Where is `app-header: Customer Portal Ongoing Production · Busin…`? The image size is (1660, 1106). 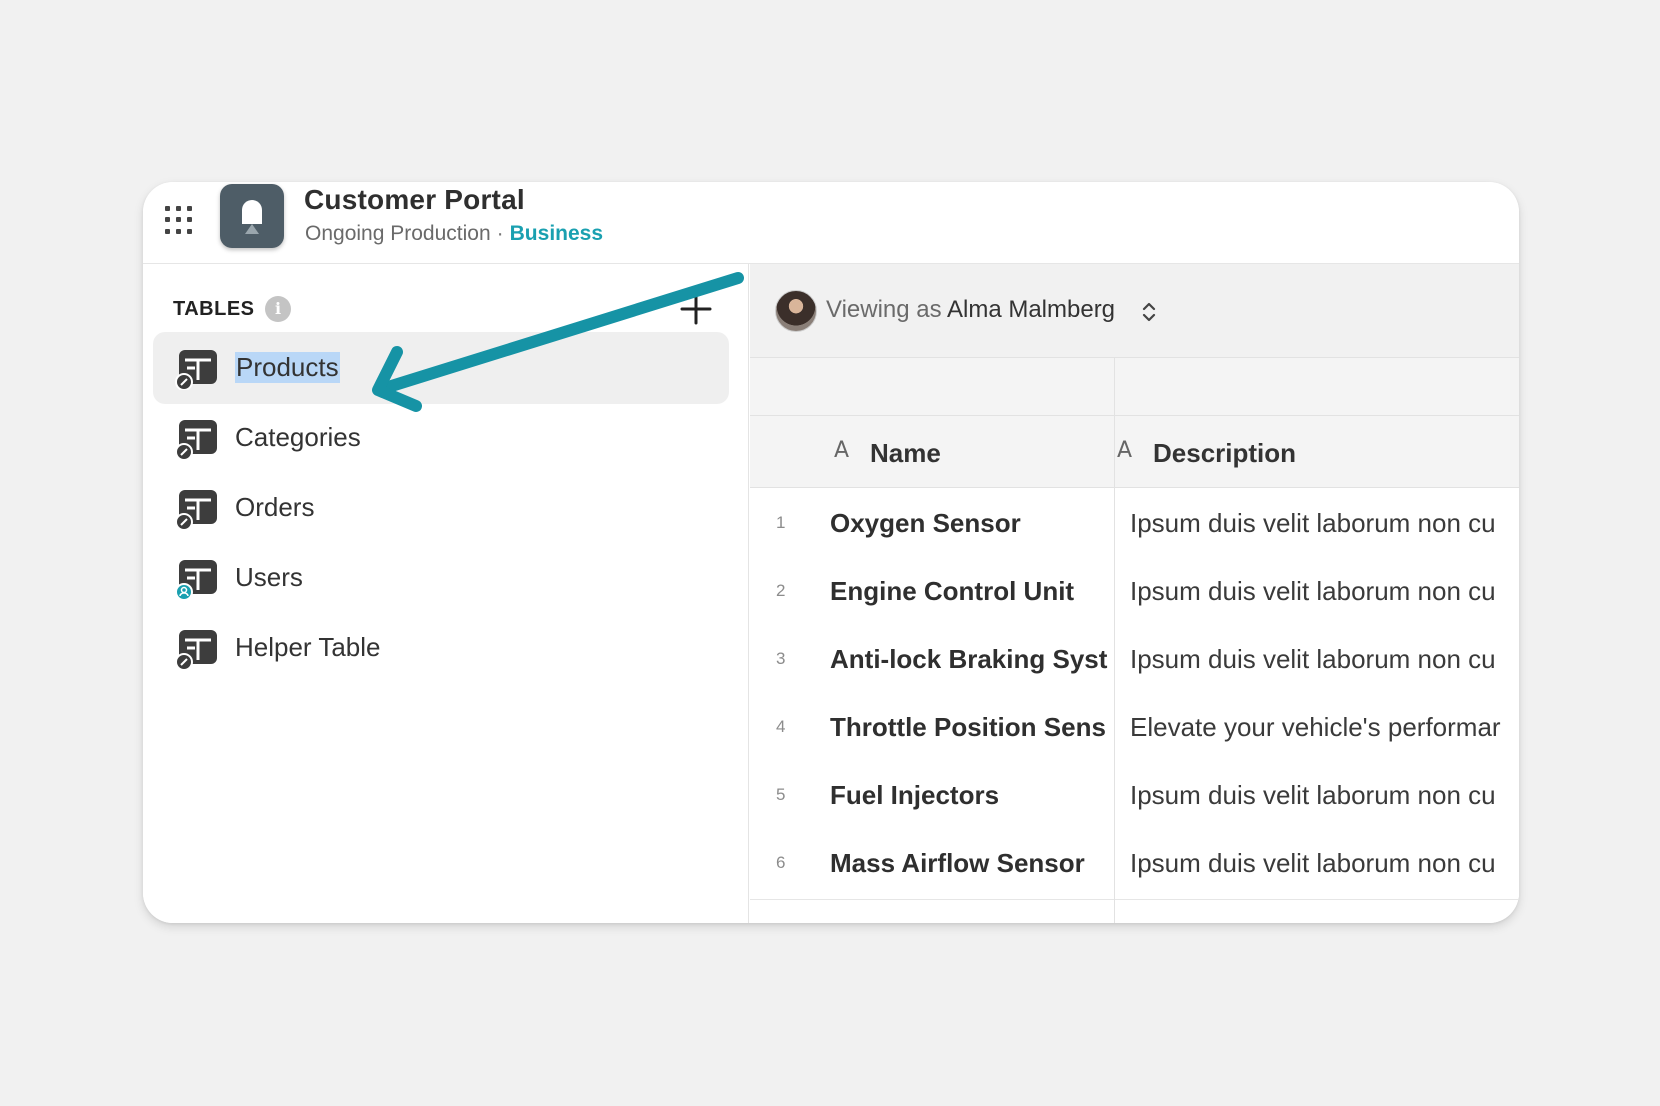
app-header: Customer Portal Ongoing Production · Busin… is located at coordinates (831, 223).